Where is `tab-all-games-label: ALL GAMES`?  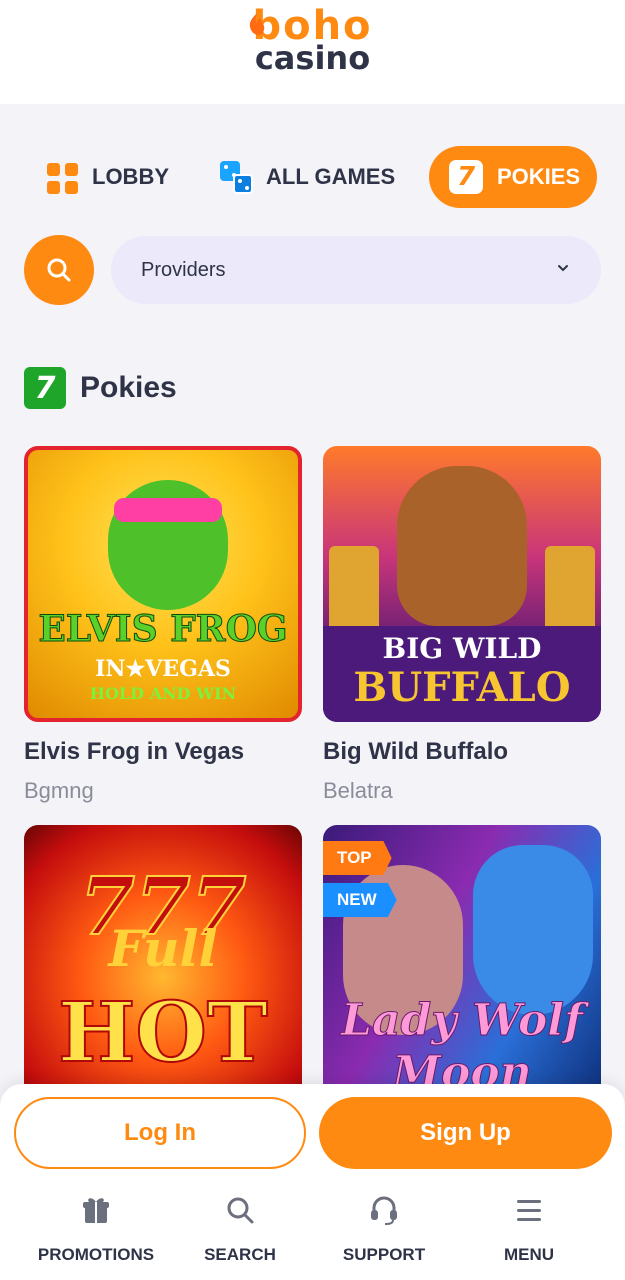 tab-all-games-label: ALL GAMES is located at coordinates (331, 176).